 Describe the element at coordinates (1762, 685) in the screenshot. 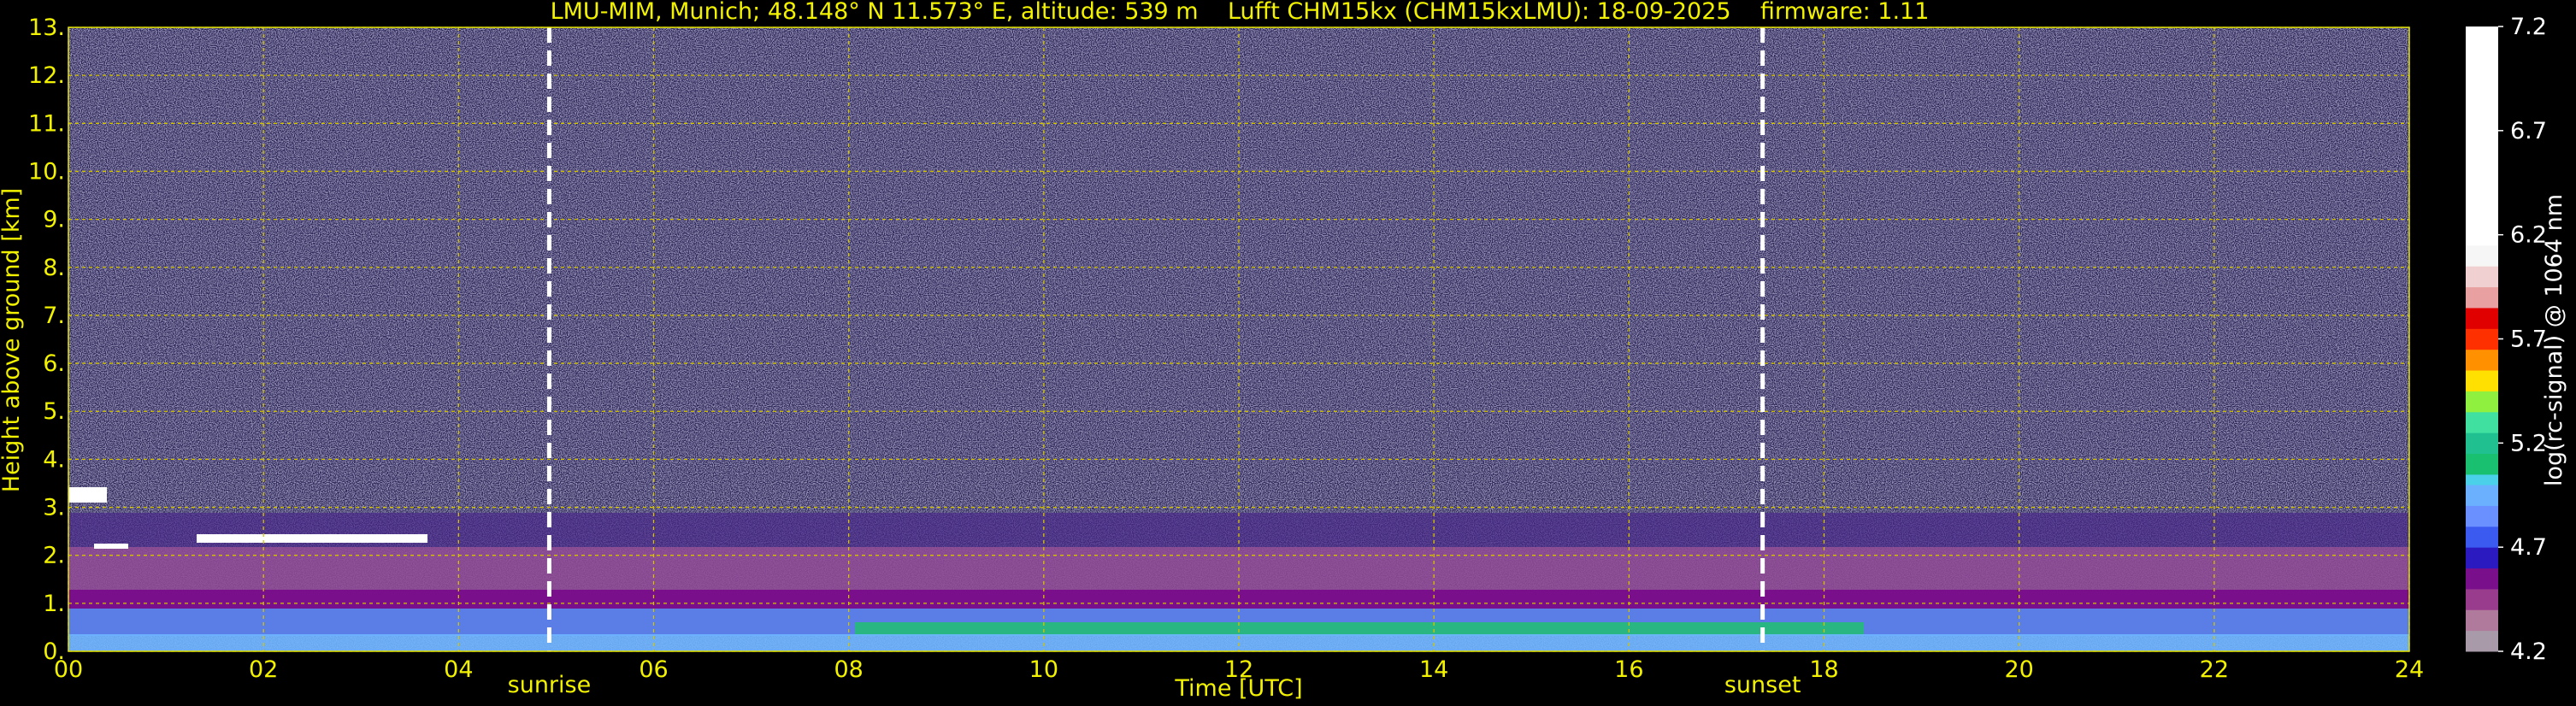

I see `sunset-label: sunset` at that location.